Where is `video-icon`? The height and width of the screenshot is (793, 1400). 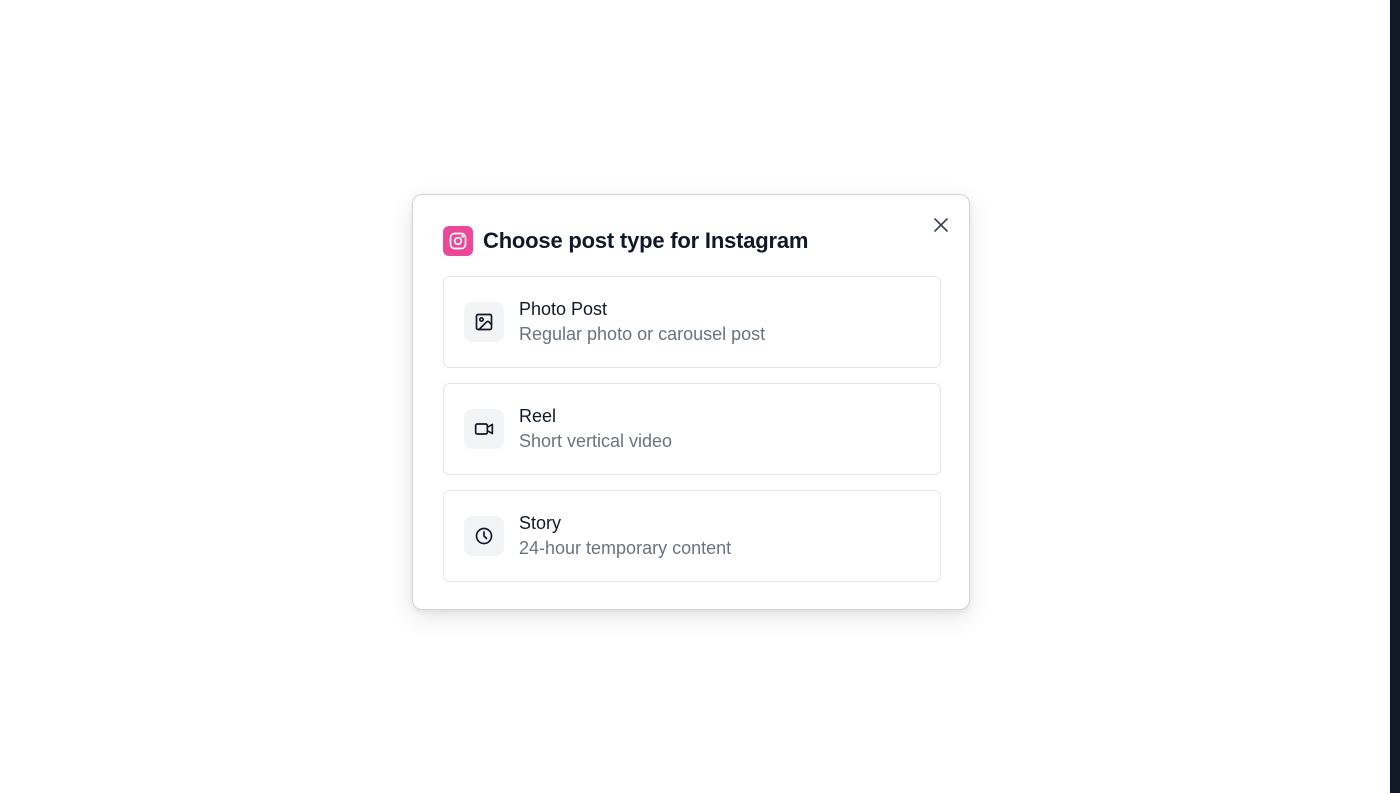 video-icon is located at coordinates (484, 429).